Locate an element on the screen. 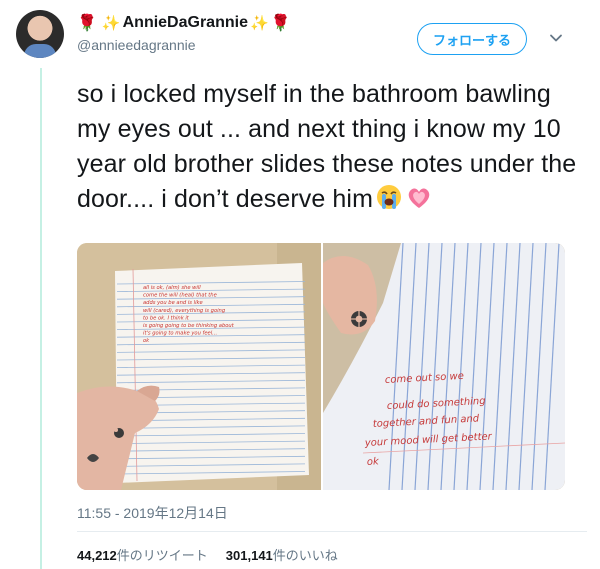 This screenshot has height=569, width=600. note-line-text: to be ok. I think it is located at coordinates (166, 318).